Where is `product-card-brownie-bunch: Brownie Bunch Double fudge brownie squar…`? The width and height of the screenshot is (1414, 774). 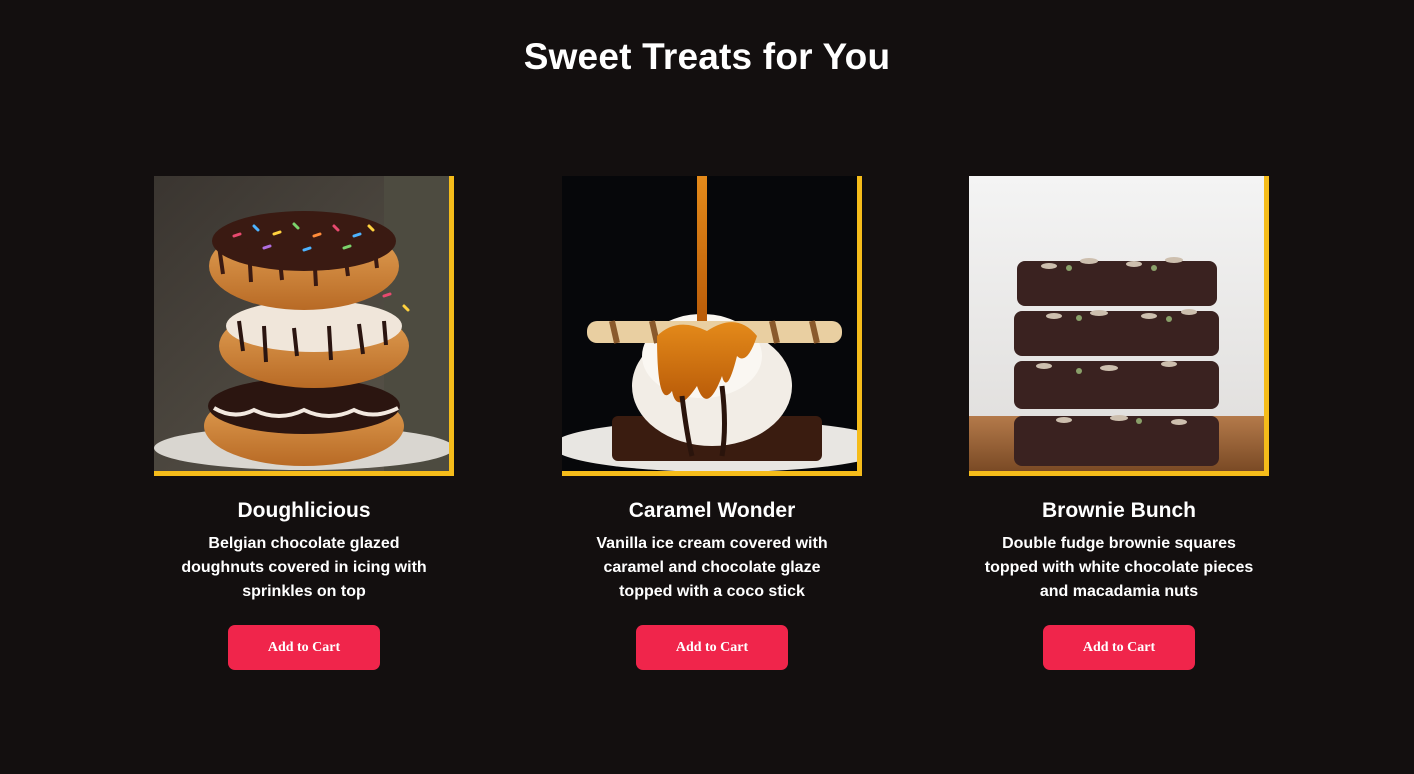
product-card-brownie-bunch: Brownie Bunch Double fudge brownie squar… is located at coordinates (1119, 423).